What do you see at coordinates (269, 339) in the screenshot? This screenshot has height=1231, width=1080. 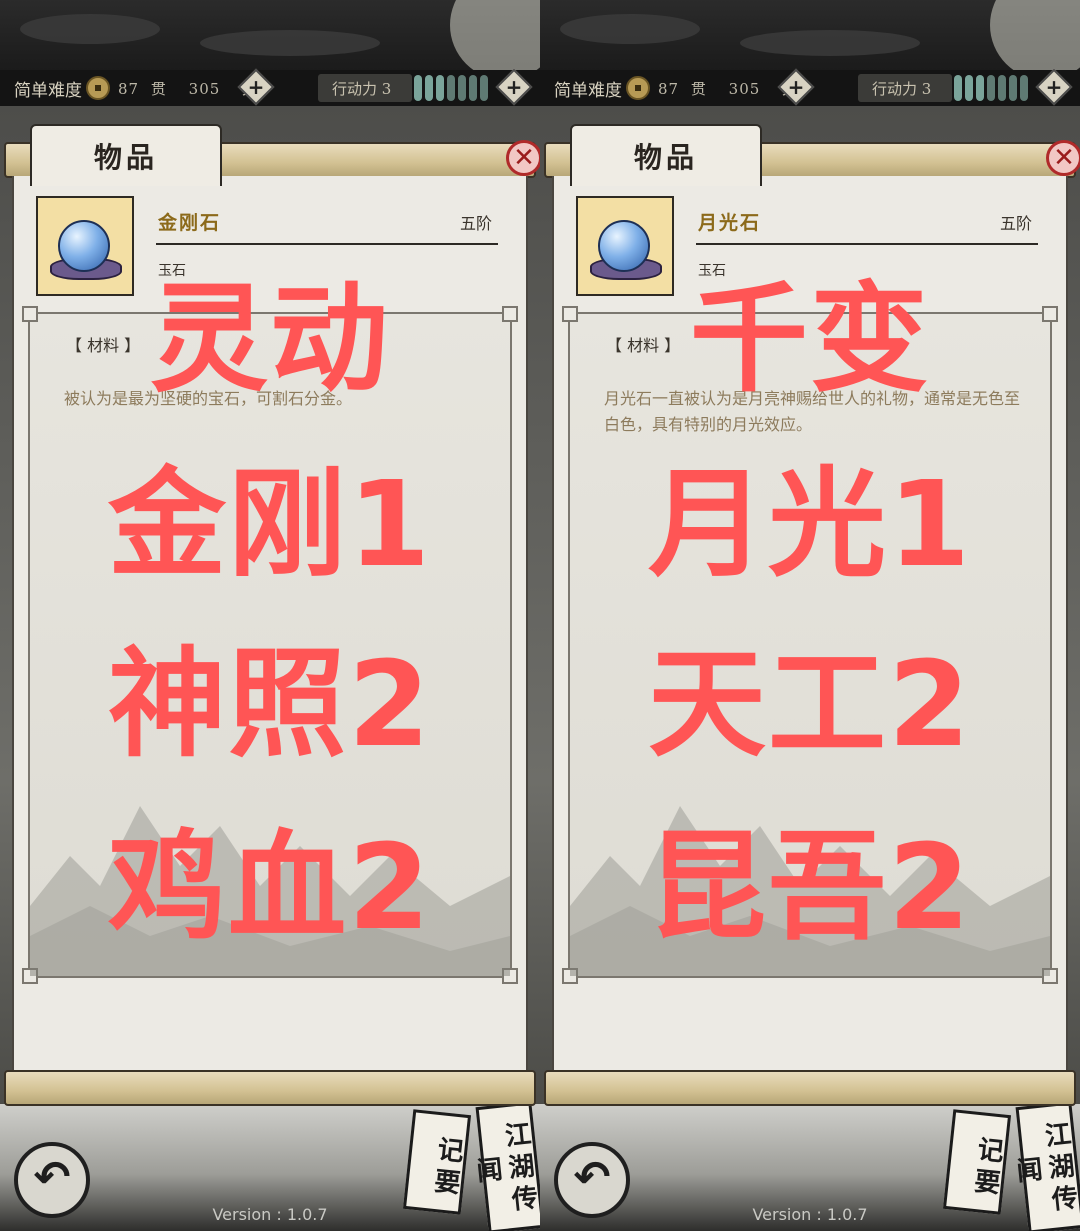 I see `annotation-line: 灵动` at bounding box center [269, 339].